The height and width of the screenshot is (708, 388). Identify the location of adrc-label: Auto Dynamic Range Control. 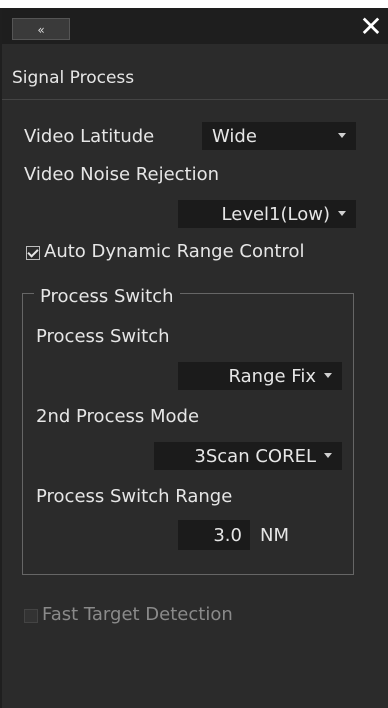
(174, 251).